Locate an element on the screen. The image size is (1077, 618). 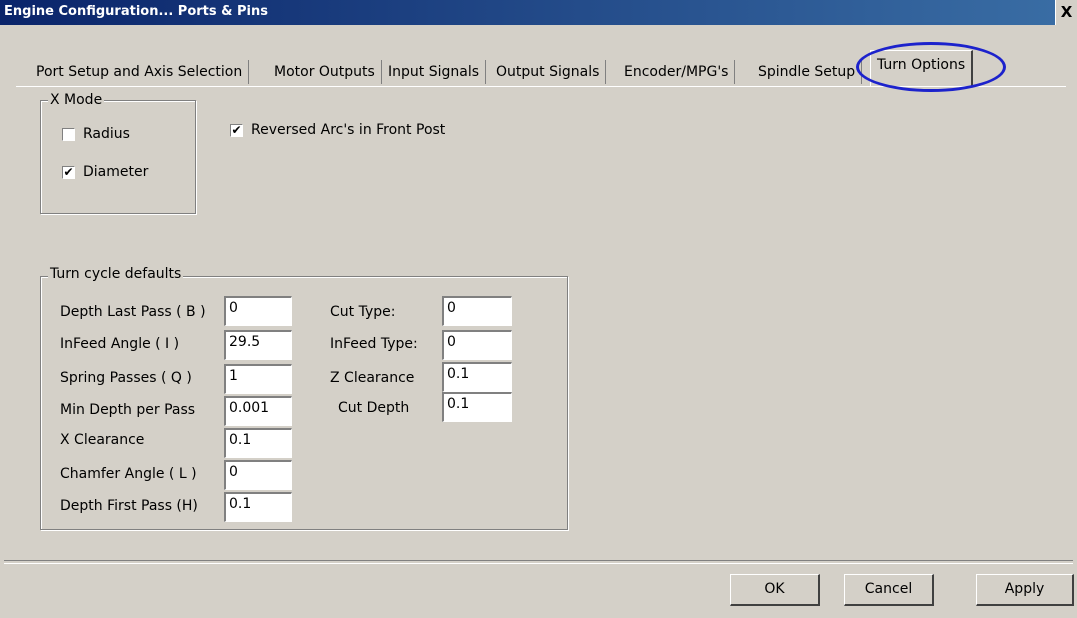
ok-button: OK is located at coordinates (775, 590).